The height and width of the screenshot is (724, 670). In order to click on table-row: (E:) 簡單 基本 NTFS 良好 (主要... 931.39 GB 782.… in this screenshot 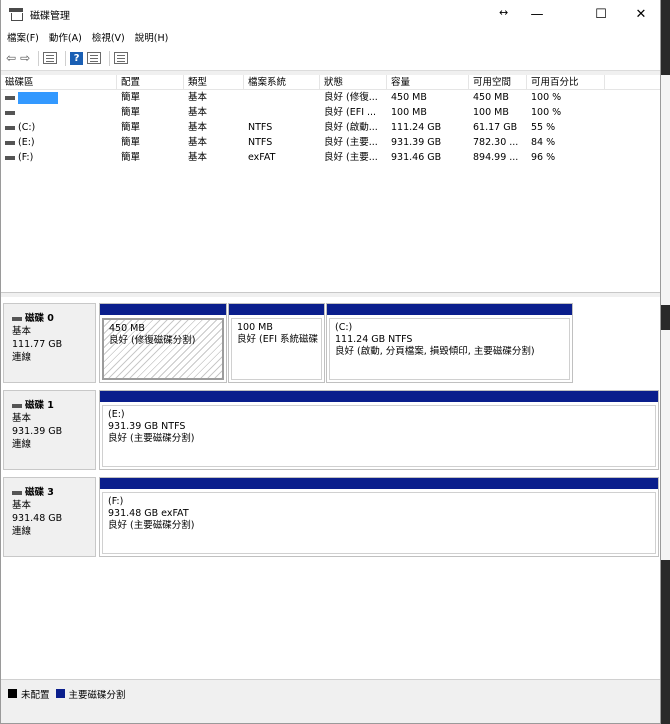, I will do `click(330, 142)`.